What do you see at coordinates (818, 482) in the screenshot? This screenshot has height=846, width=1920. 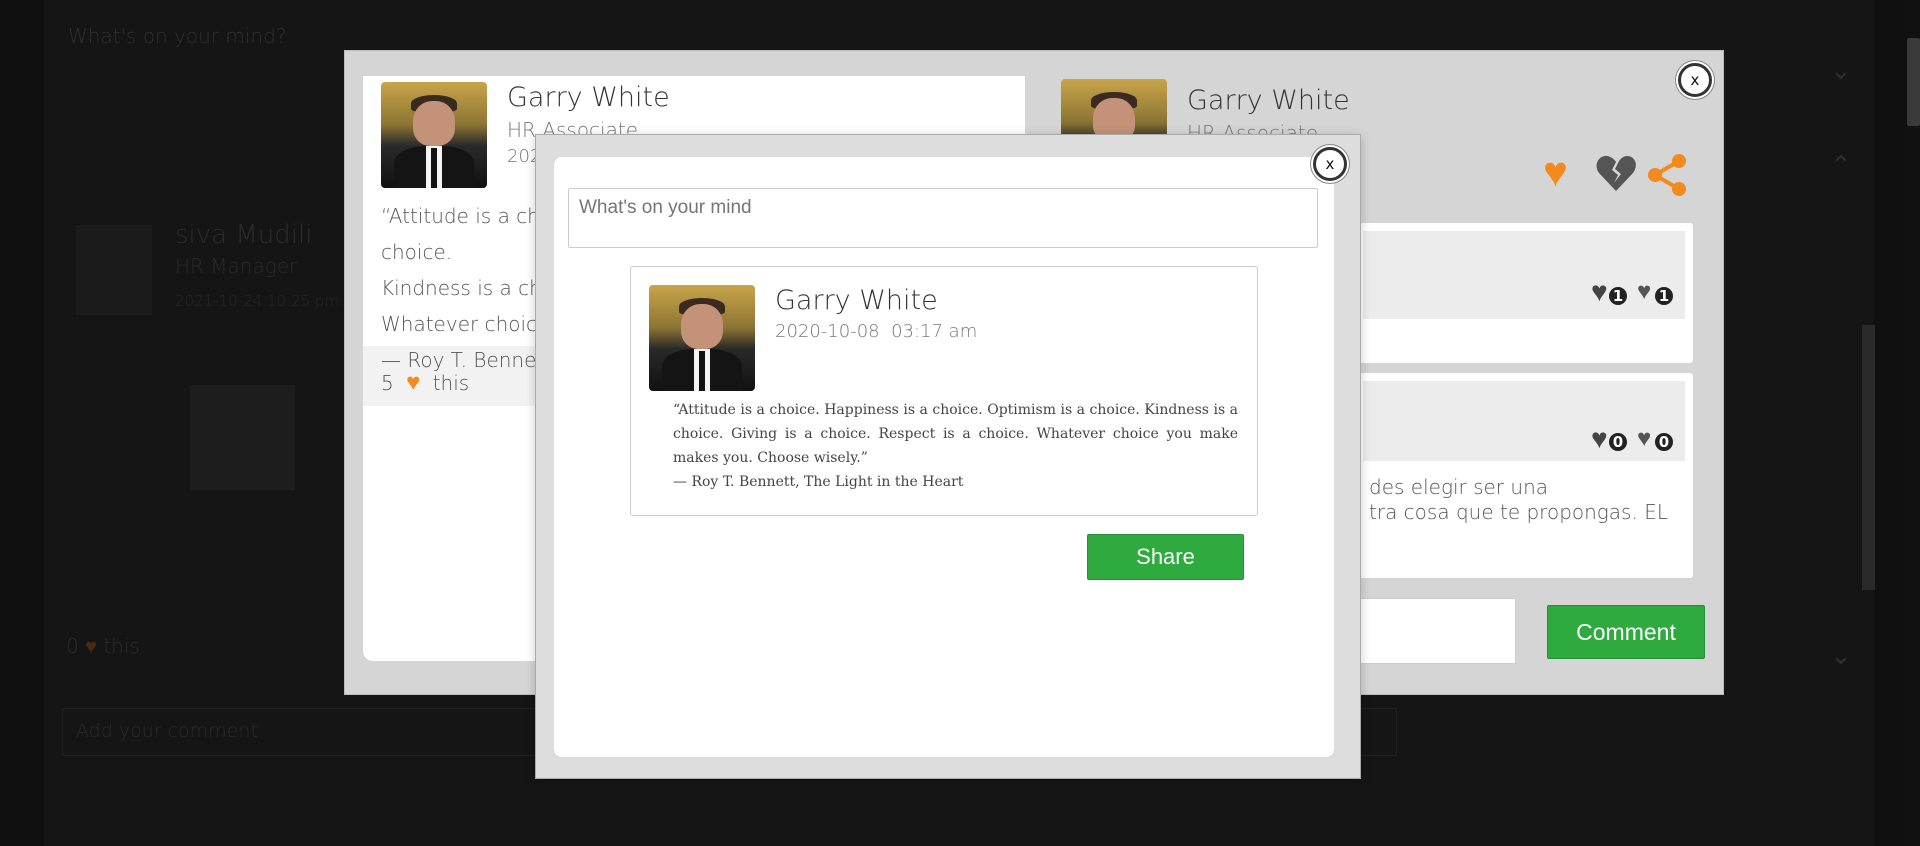 I see `quote-attribution: — Roy T. Bennett, The Light in the Heart` at bounding box center [818, 482].